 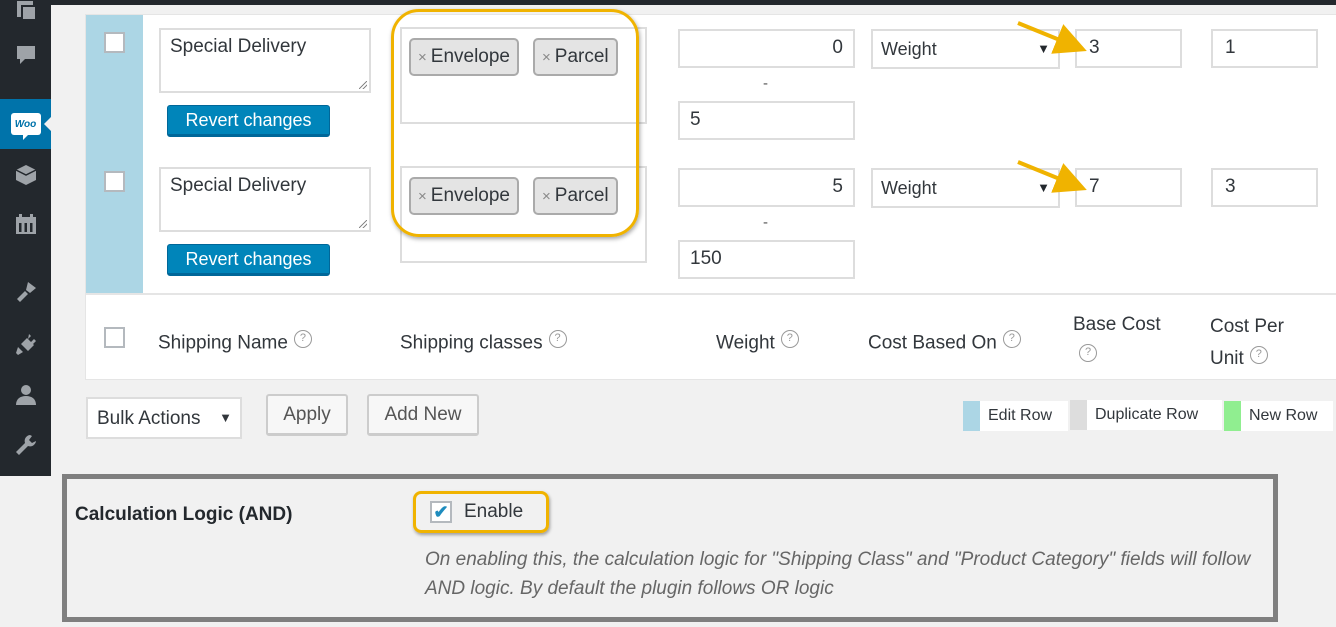 What do you see at coordinates (1128, 187) in the screenshot?
I see `base-cost-input: 7` at bounding box center [1128, 187].